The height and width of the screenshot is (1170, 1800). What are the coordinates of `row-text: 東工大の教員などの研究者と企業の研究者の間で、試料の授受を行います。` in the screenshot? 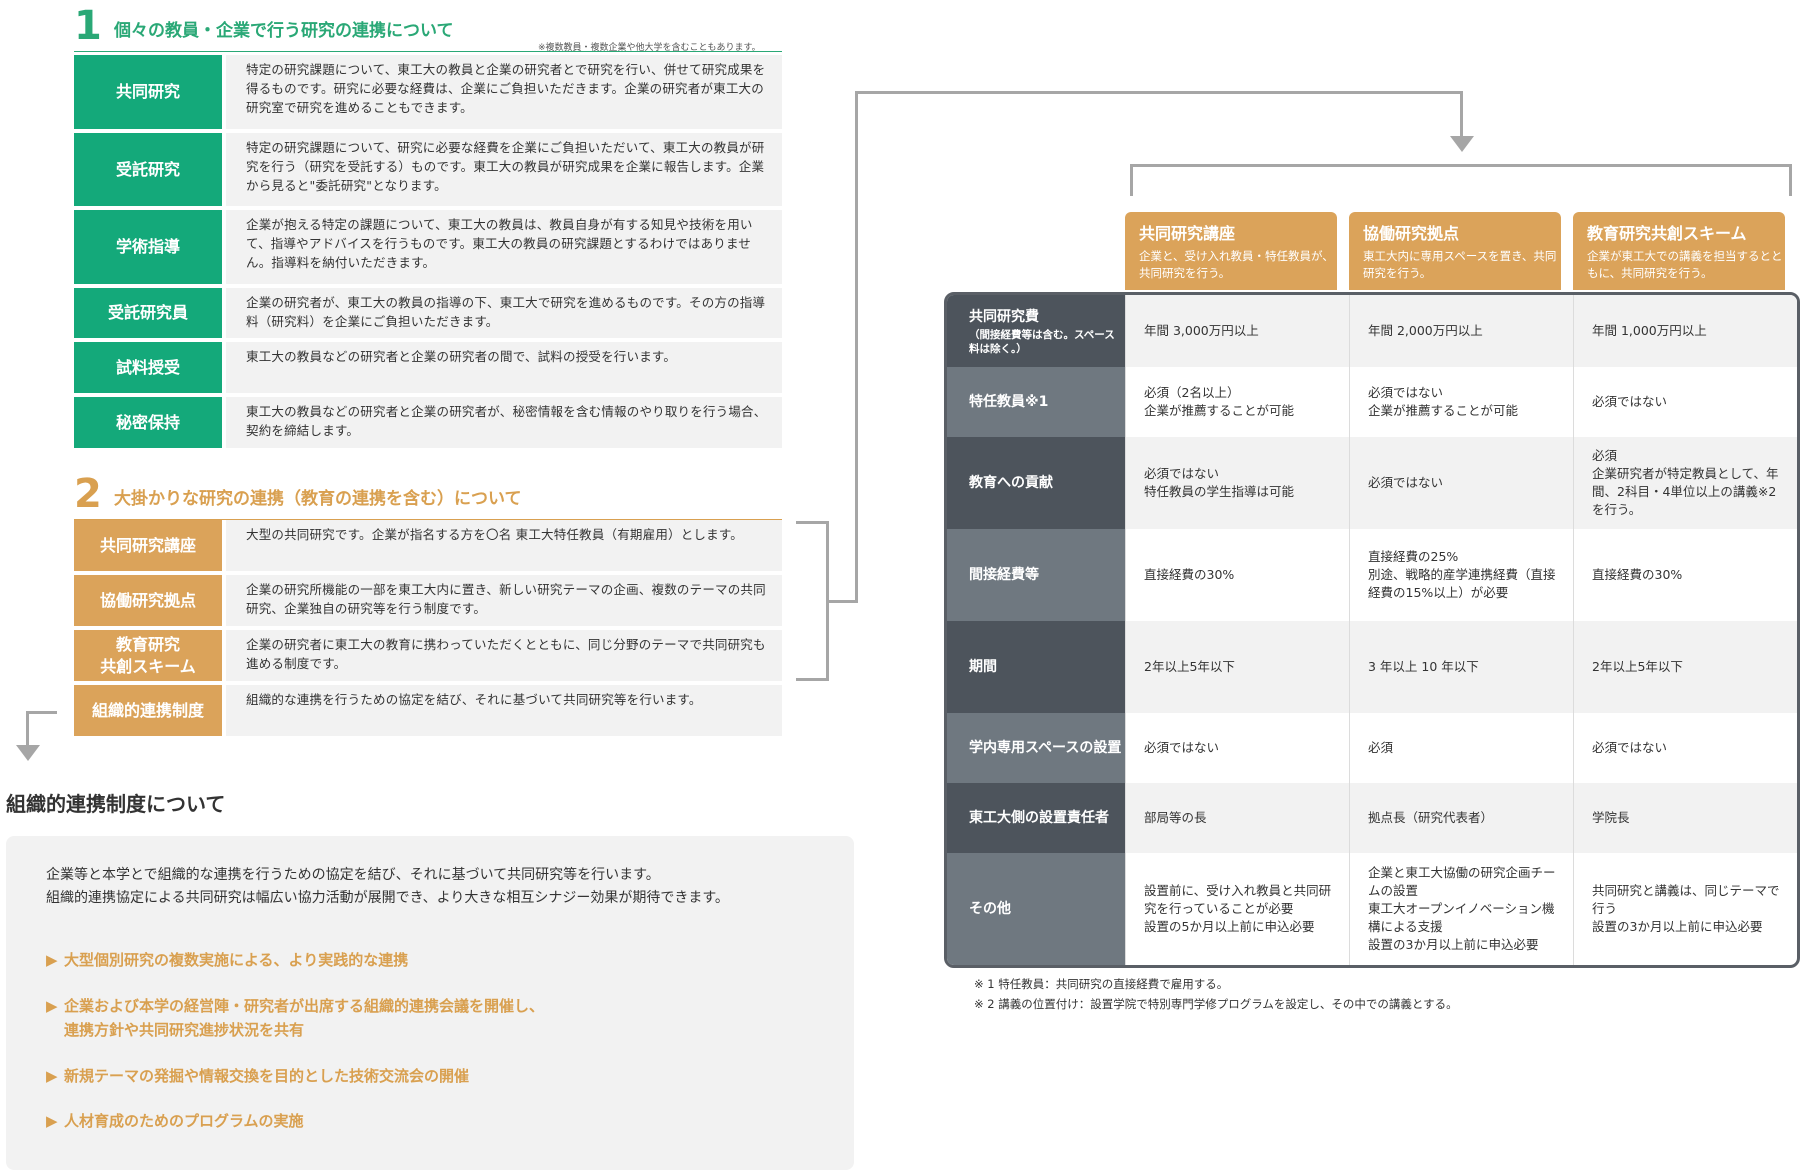 It's located at (504, 367).